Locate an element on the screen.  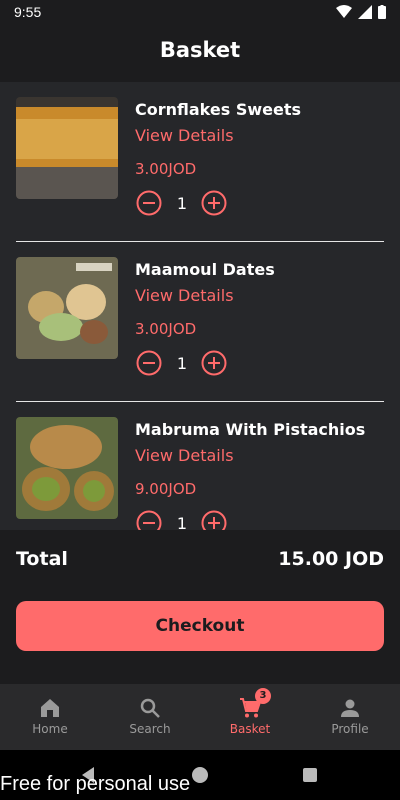
app-header: Basket is located at coordinates (200, 54).